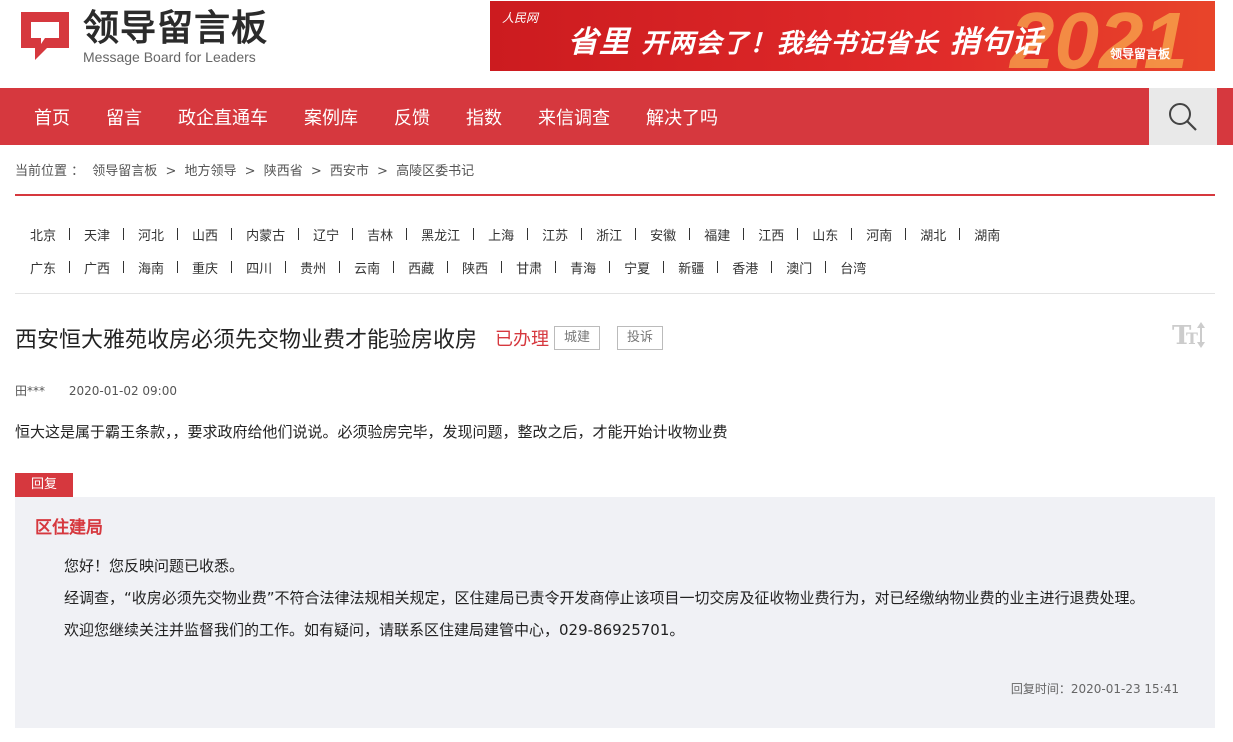 This screenshot has width=1233, height=742. Describe the element at coordinates (169, 57) in the screenshot. I see `logo-subtitle: Message Board for Leaders` at that location.